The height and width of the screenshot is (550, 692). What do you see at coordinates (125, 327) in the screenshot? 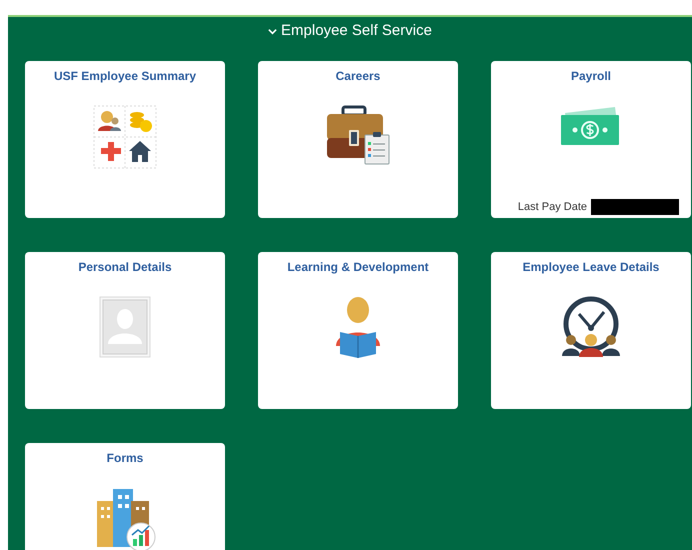
I see `photo-placeholder` at bounding box center [125, 327].